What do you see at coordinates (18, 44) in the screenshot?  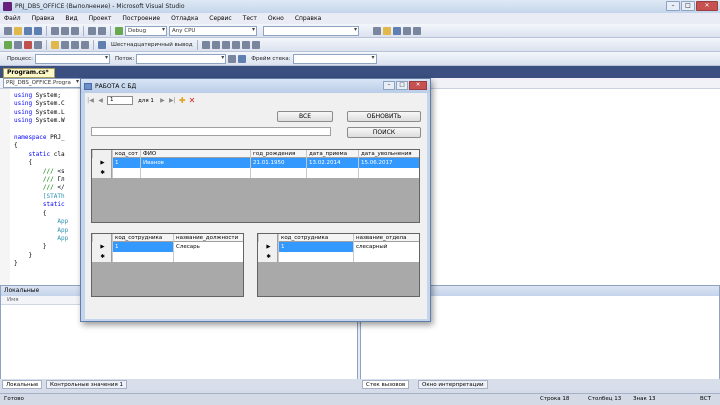 I see `pause-icon` at bounding box center [18, 44].